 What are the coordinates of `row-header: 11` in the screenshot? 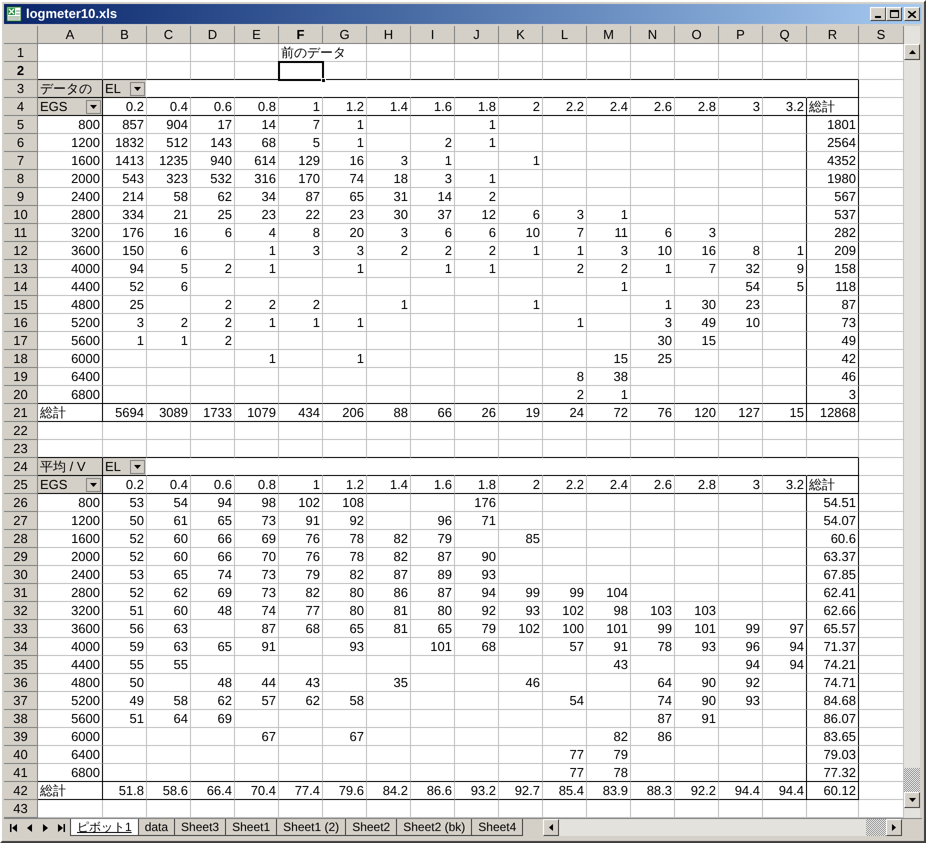 It's located at (21, 233).